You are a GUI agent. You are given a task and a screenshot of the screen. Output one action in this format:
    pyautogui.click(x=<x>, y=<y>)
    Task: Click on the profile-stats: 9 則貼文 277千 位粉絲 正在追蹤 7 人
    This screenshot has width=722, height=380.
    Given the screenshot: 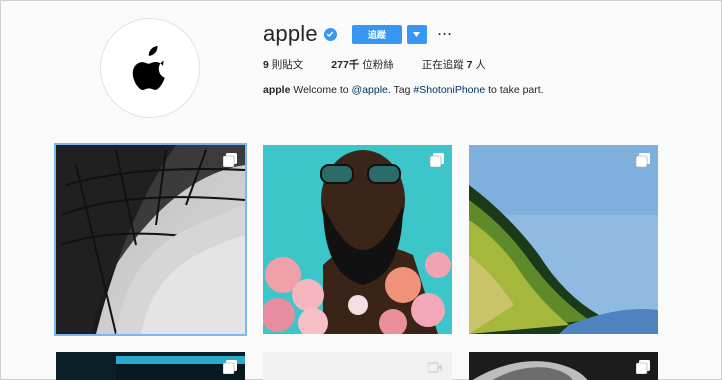 What is the action you would take?
    pyautogui.click(x=388, y=64)
    